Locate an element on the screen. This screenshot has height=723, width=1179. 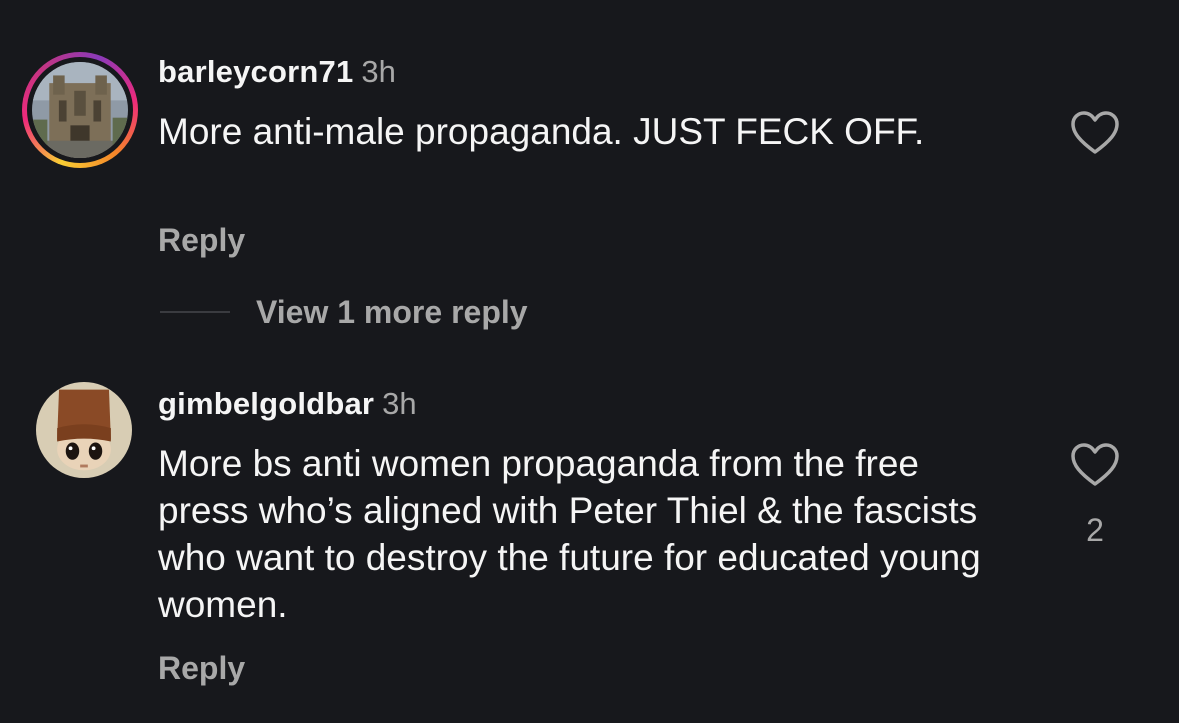
username: gimbelgoldbar is located at coordinates (266, 403).